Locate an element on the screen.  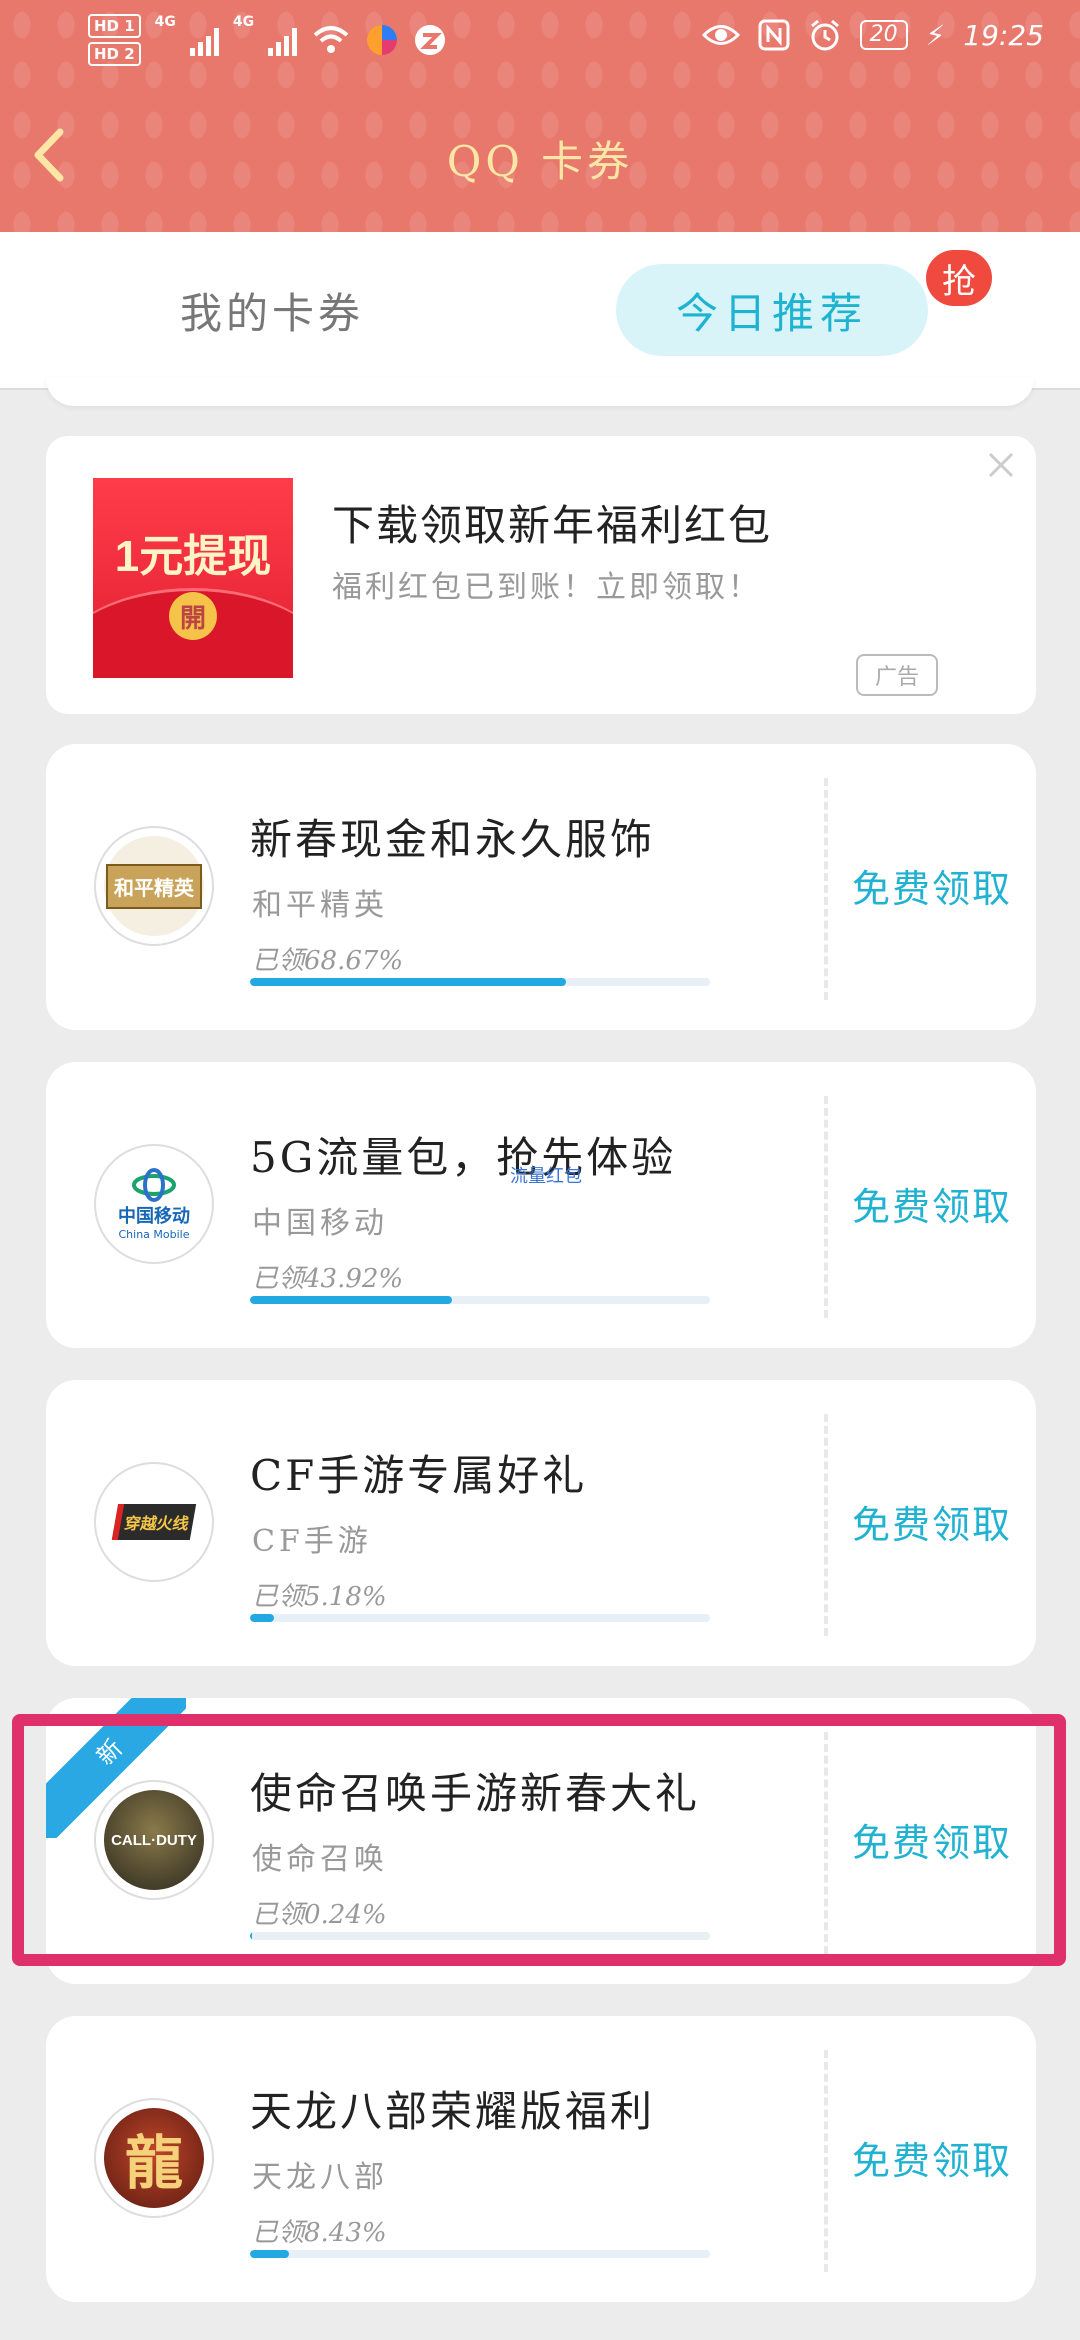
logo-text: 中国移动 is located at coordinates (154, 1216).